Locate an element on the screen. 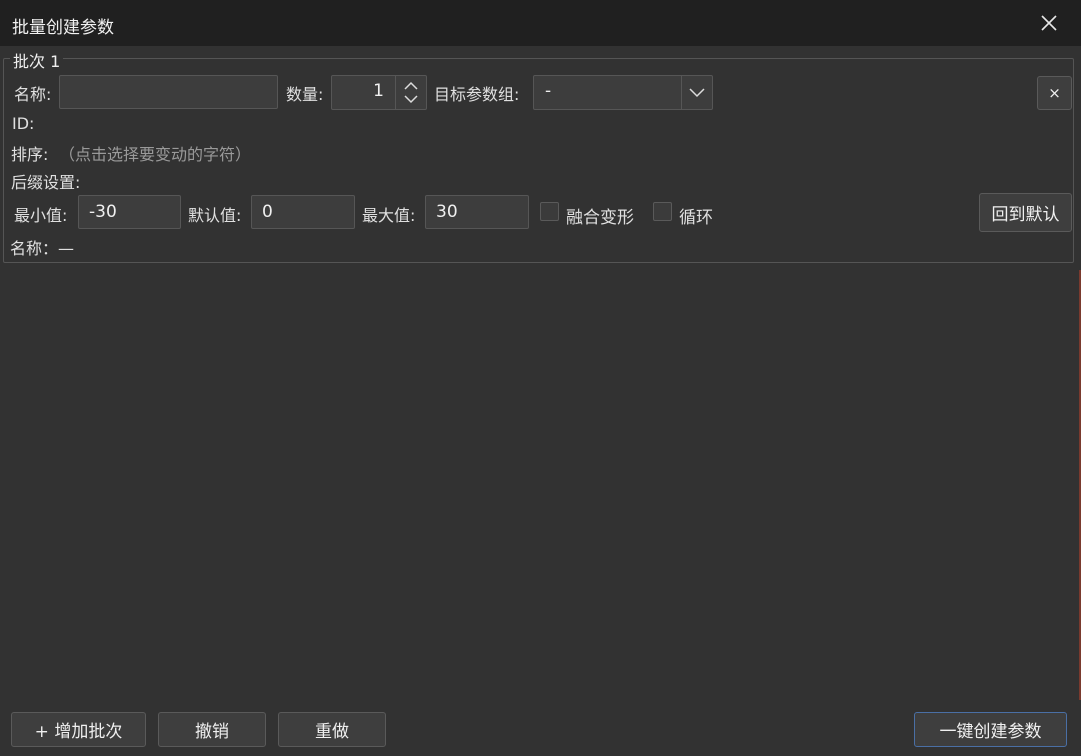 The width and height of the screenshot is (1081, 756). default-input is located at coordinates (303, 212).